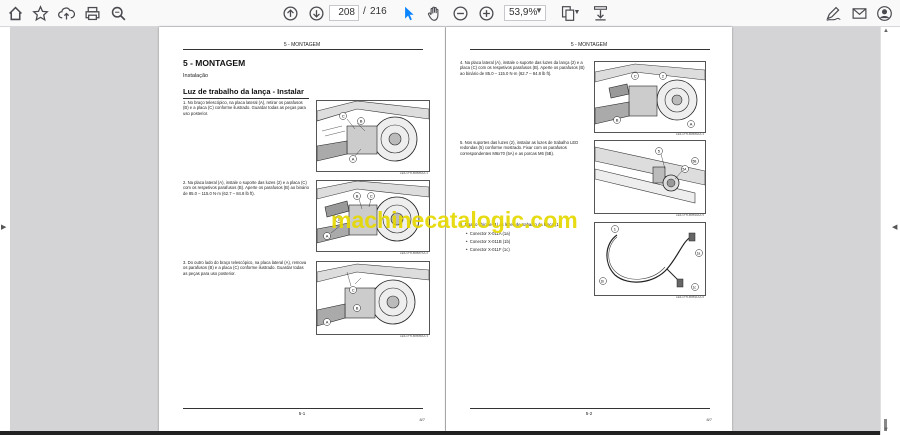 Image resolution: width=900 pixels, height=435 pixels. Describe the element at coordinates (373, 136) in the screenshot. I see `figure-1-image: A B C` at that location.